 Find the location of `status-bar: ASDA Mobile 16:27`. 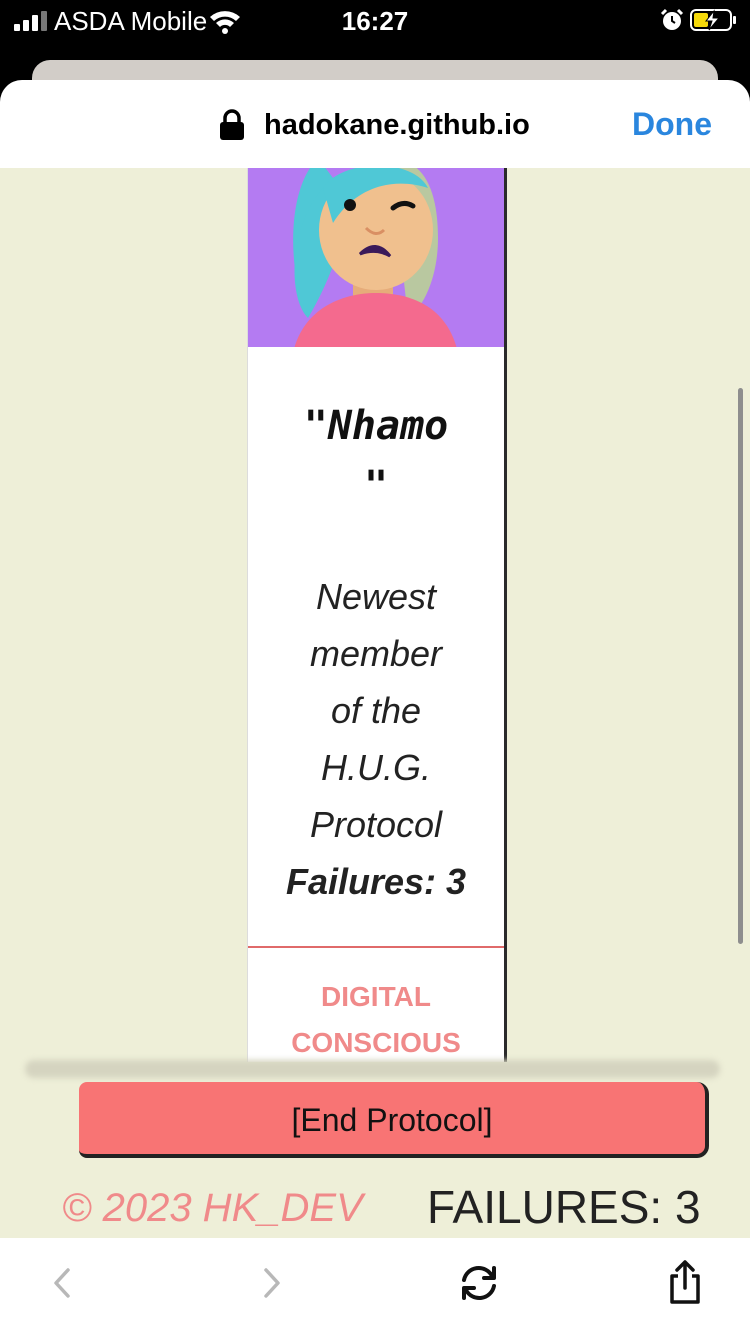

status-bar: ASDA Mobile 16:27 is located at coordinates (375, 28).